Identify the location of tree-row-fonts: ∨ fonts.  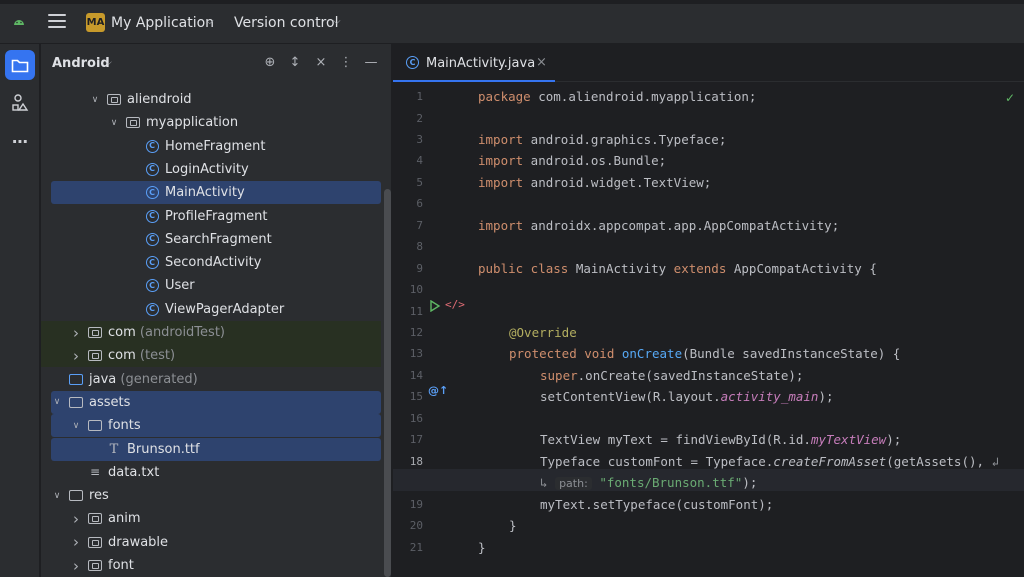
(216, 426).